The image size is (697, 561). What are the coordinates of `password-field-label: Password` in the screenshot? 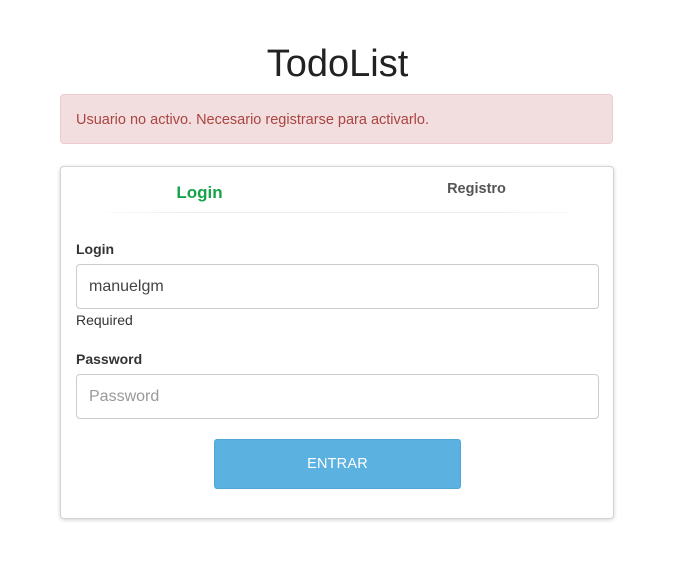 It's located at (109, 359).